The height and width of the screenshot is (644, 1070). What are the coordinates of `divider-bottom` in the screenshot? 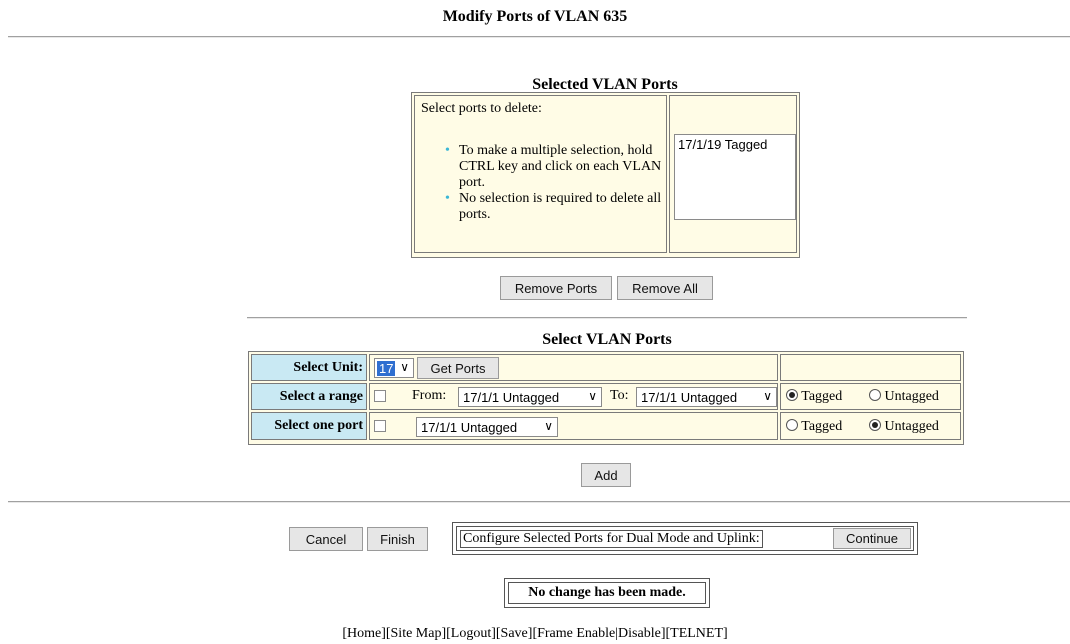 It's located at (539, 502).